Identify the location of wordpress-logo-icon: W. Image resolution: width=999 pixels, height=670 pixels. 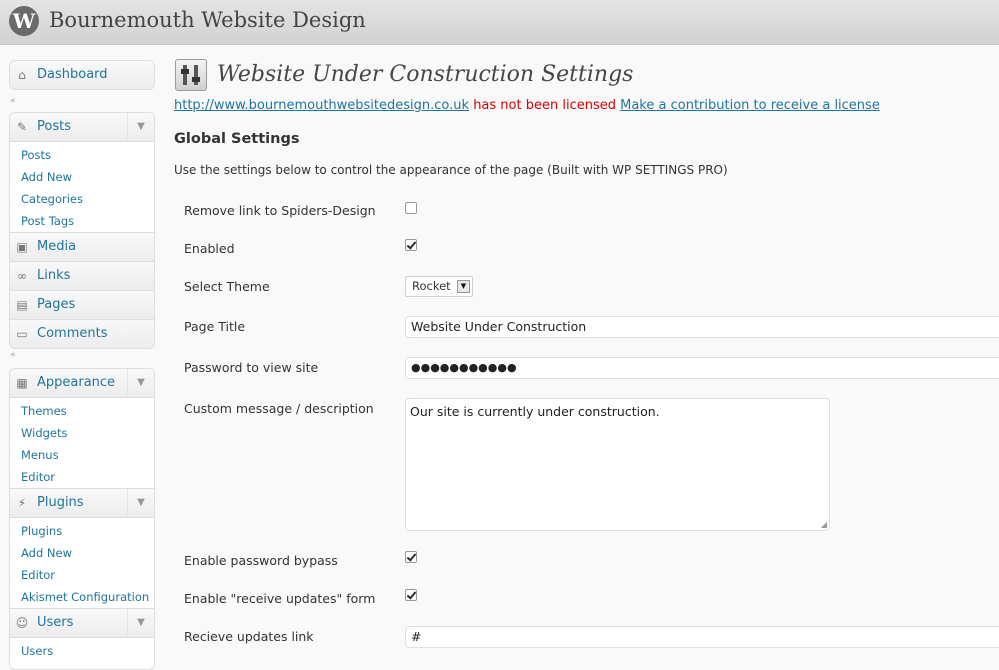
(24, 21).